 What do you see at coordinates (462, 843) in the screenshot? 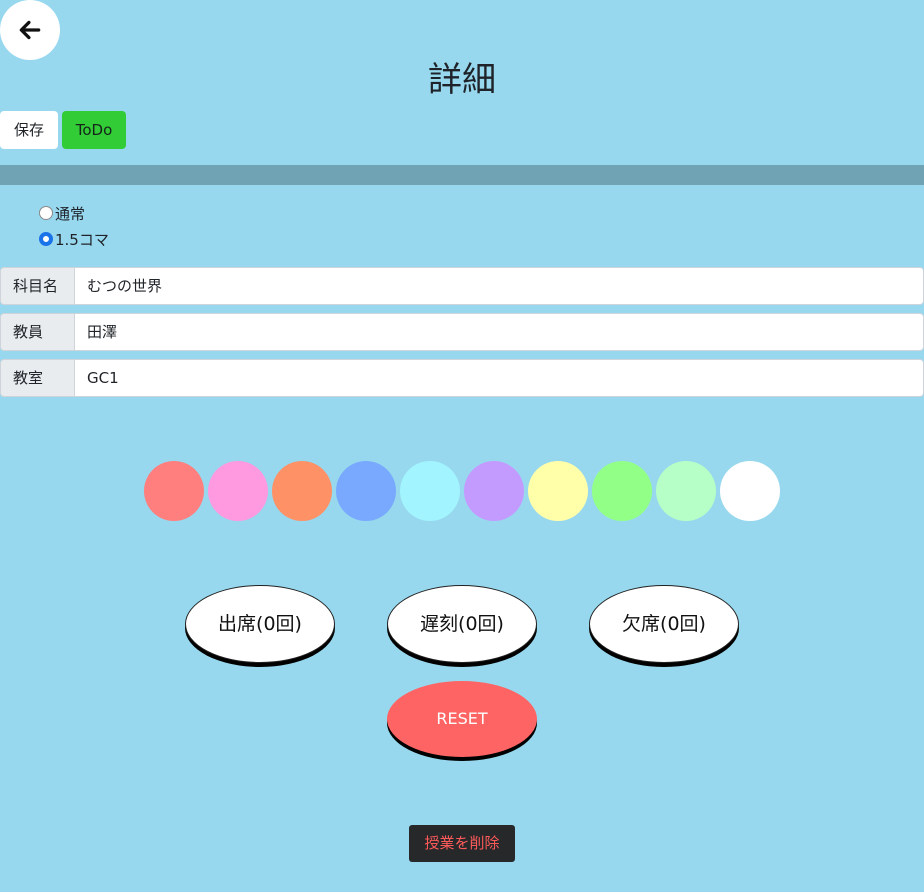
I see `delete-class-button: 授業を削除` at bounding box center [462, 843].